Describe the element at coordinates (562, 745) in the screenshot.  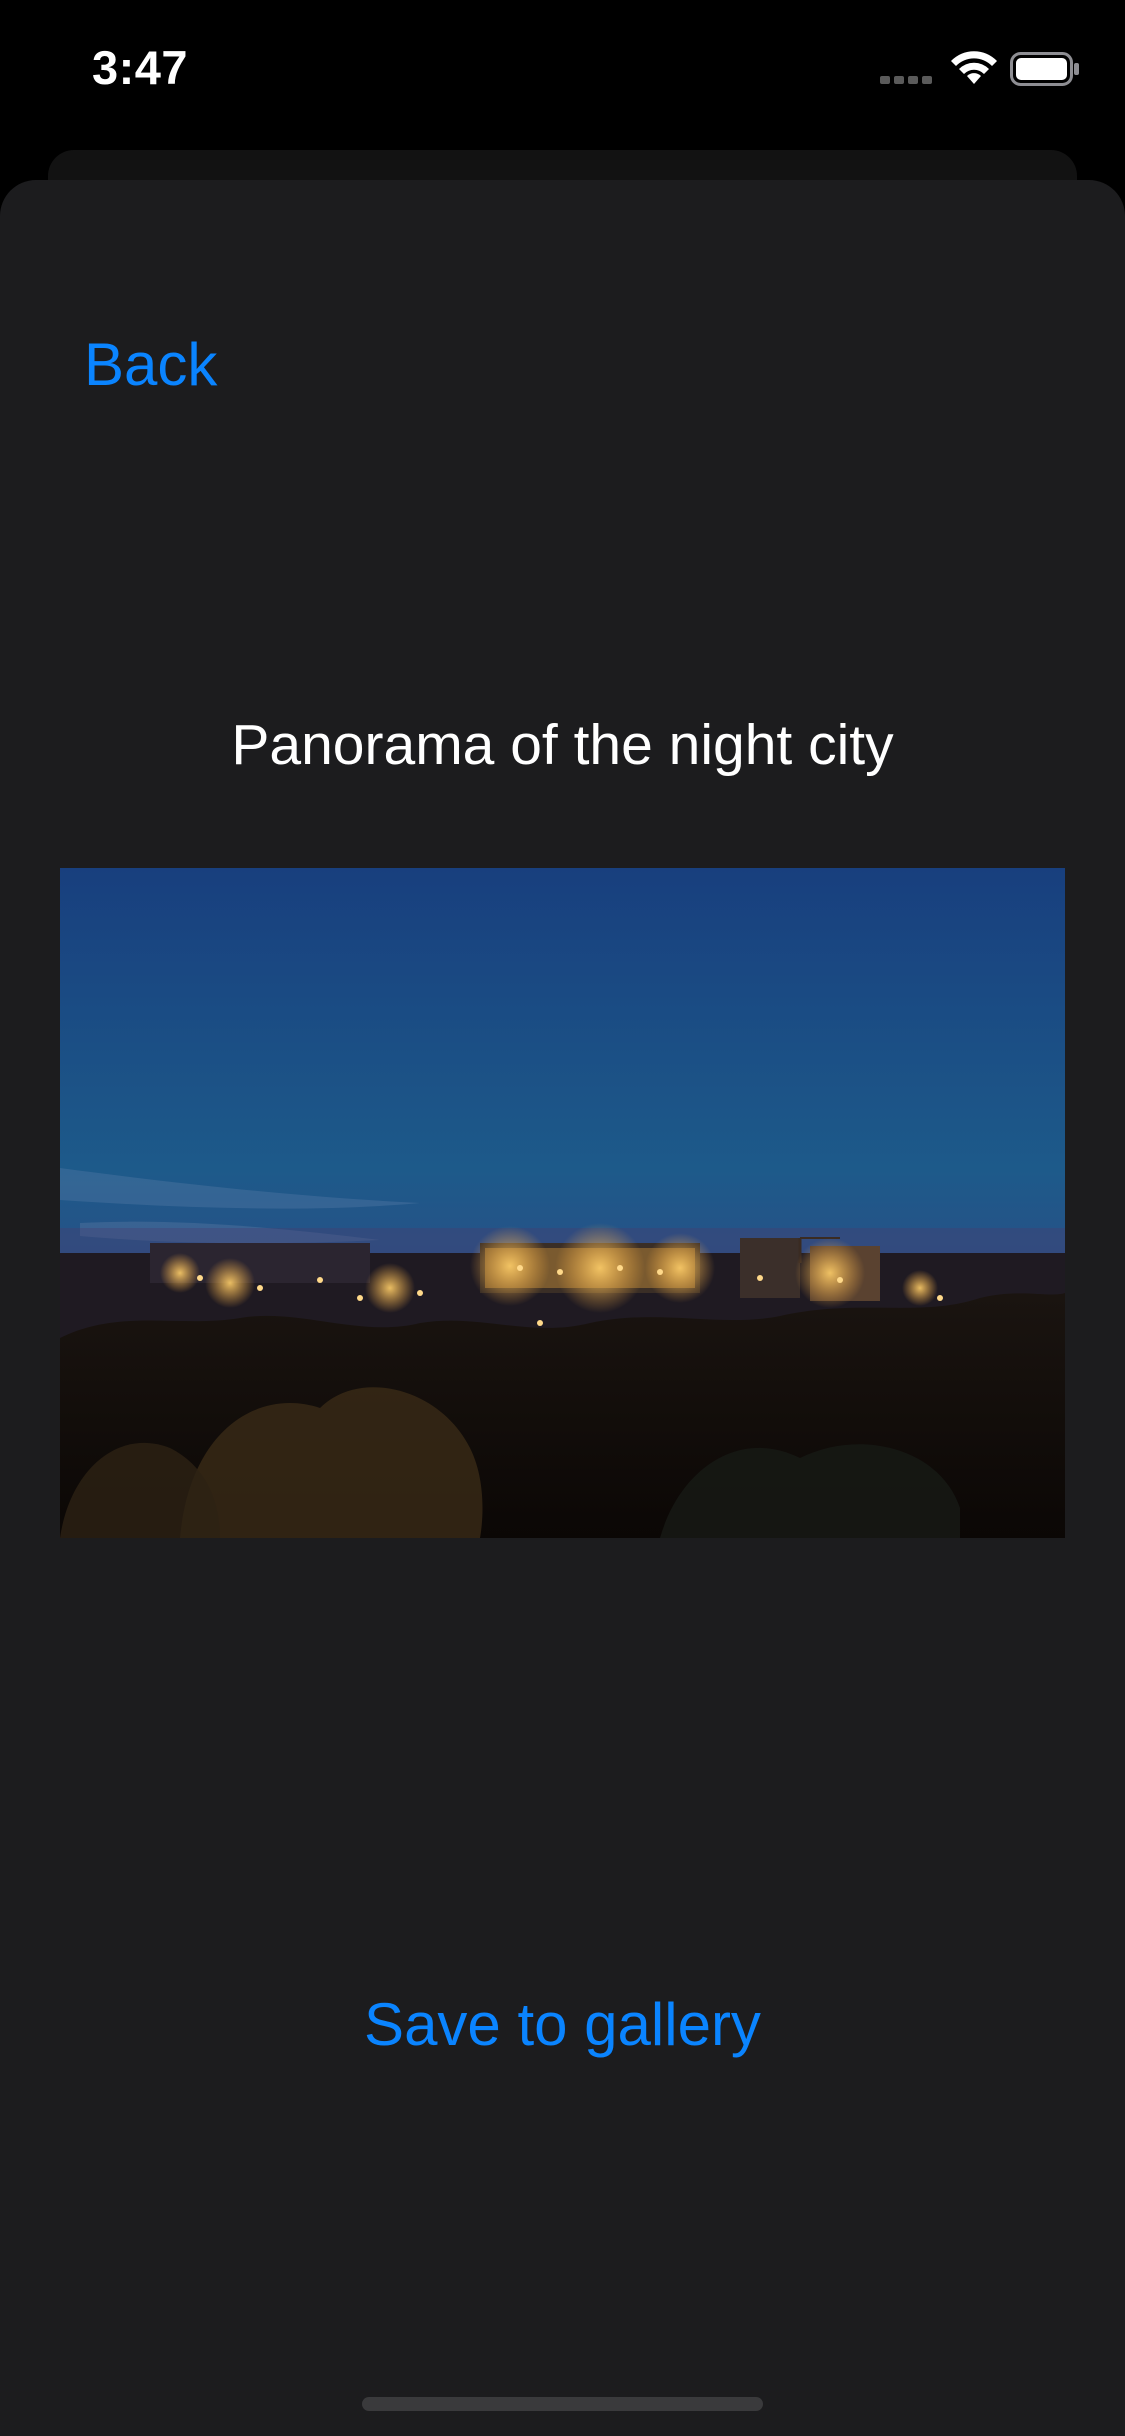
I see `page-title: Panorama of the night city` at that location.